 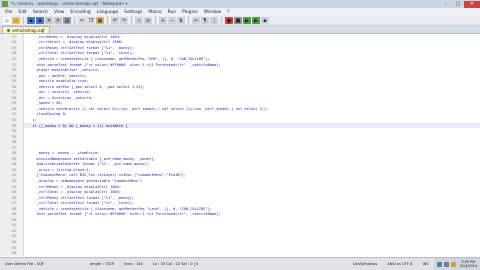 What do you see at coordinates (7, 20) in the screenshot?
I see `new-file-icon: ▫` at bounding box center [7, 20].